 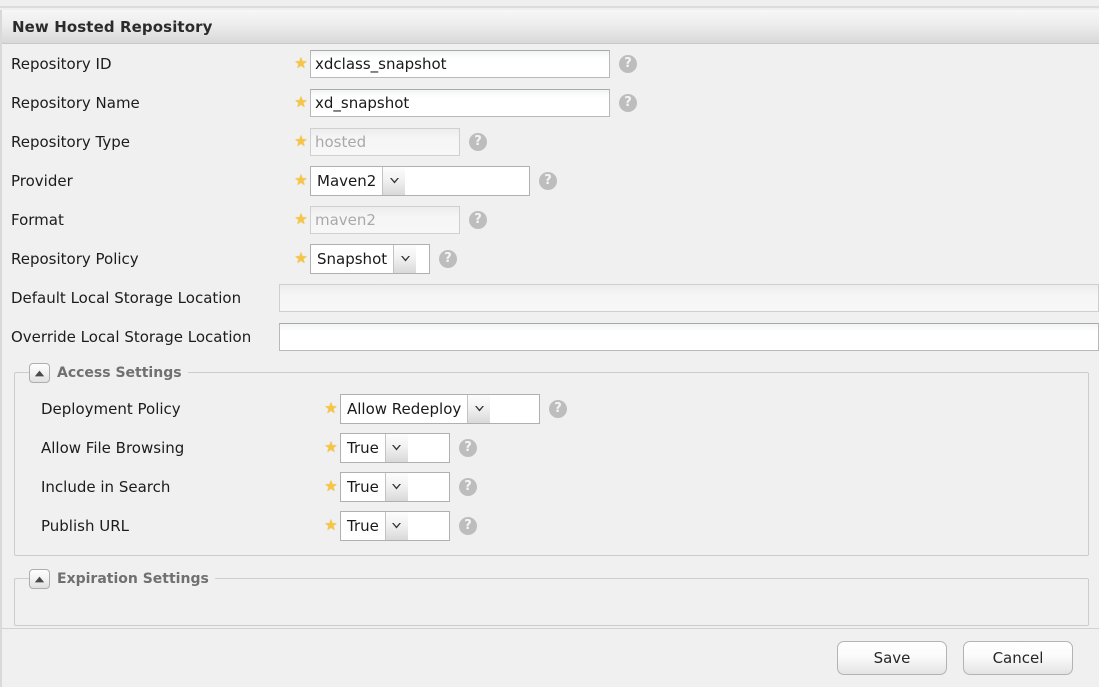 I want to click on control-repository-type: ?, so click(x=398, y=141).